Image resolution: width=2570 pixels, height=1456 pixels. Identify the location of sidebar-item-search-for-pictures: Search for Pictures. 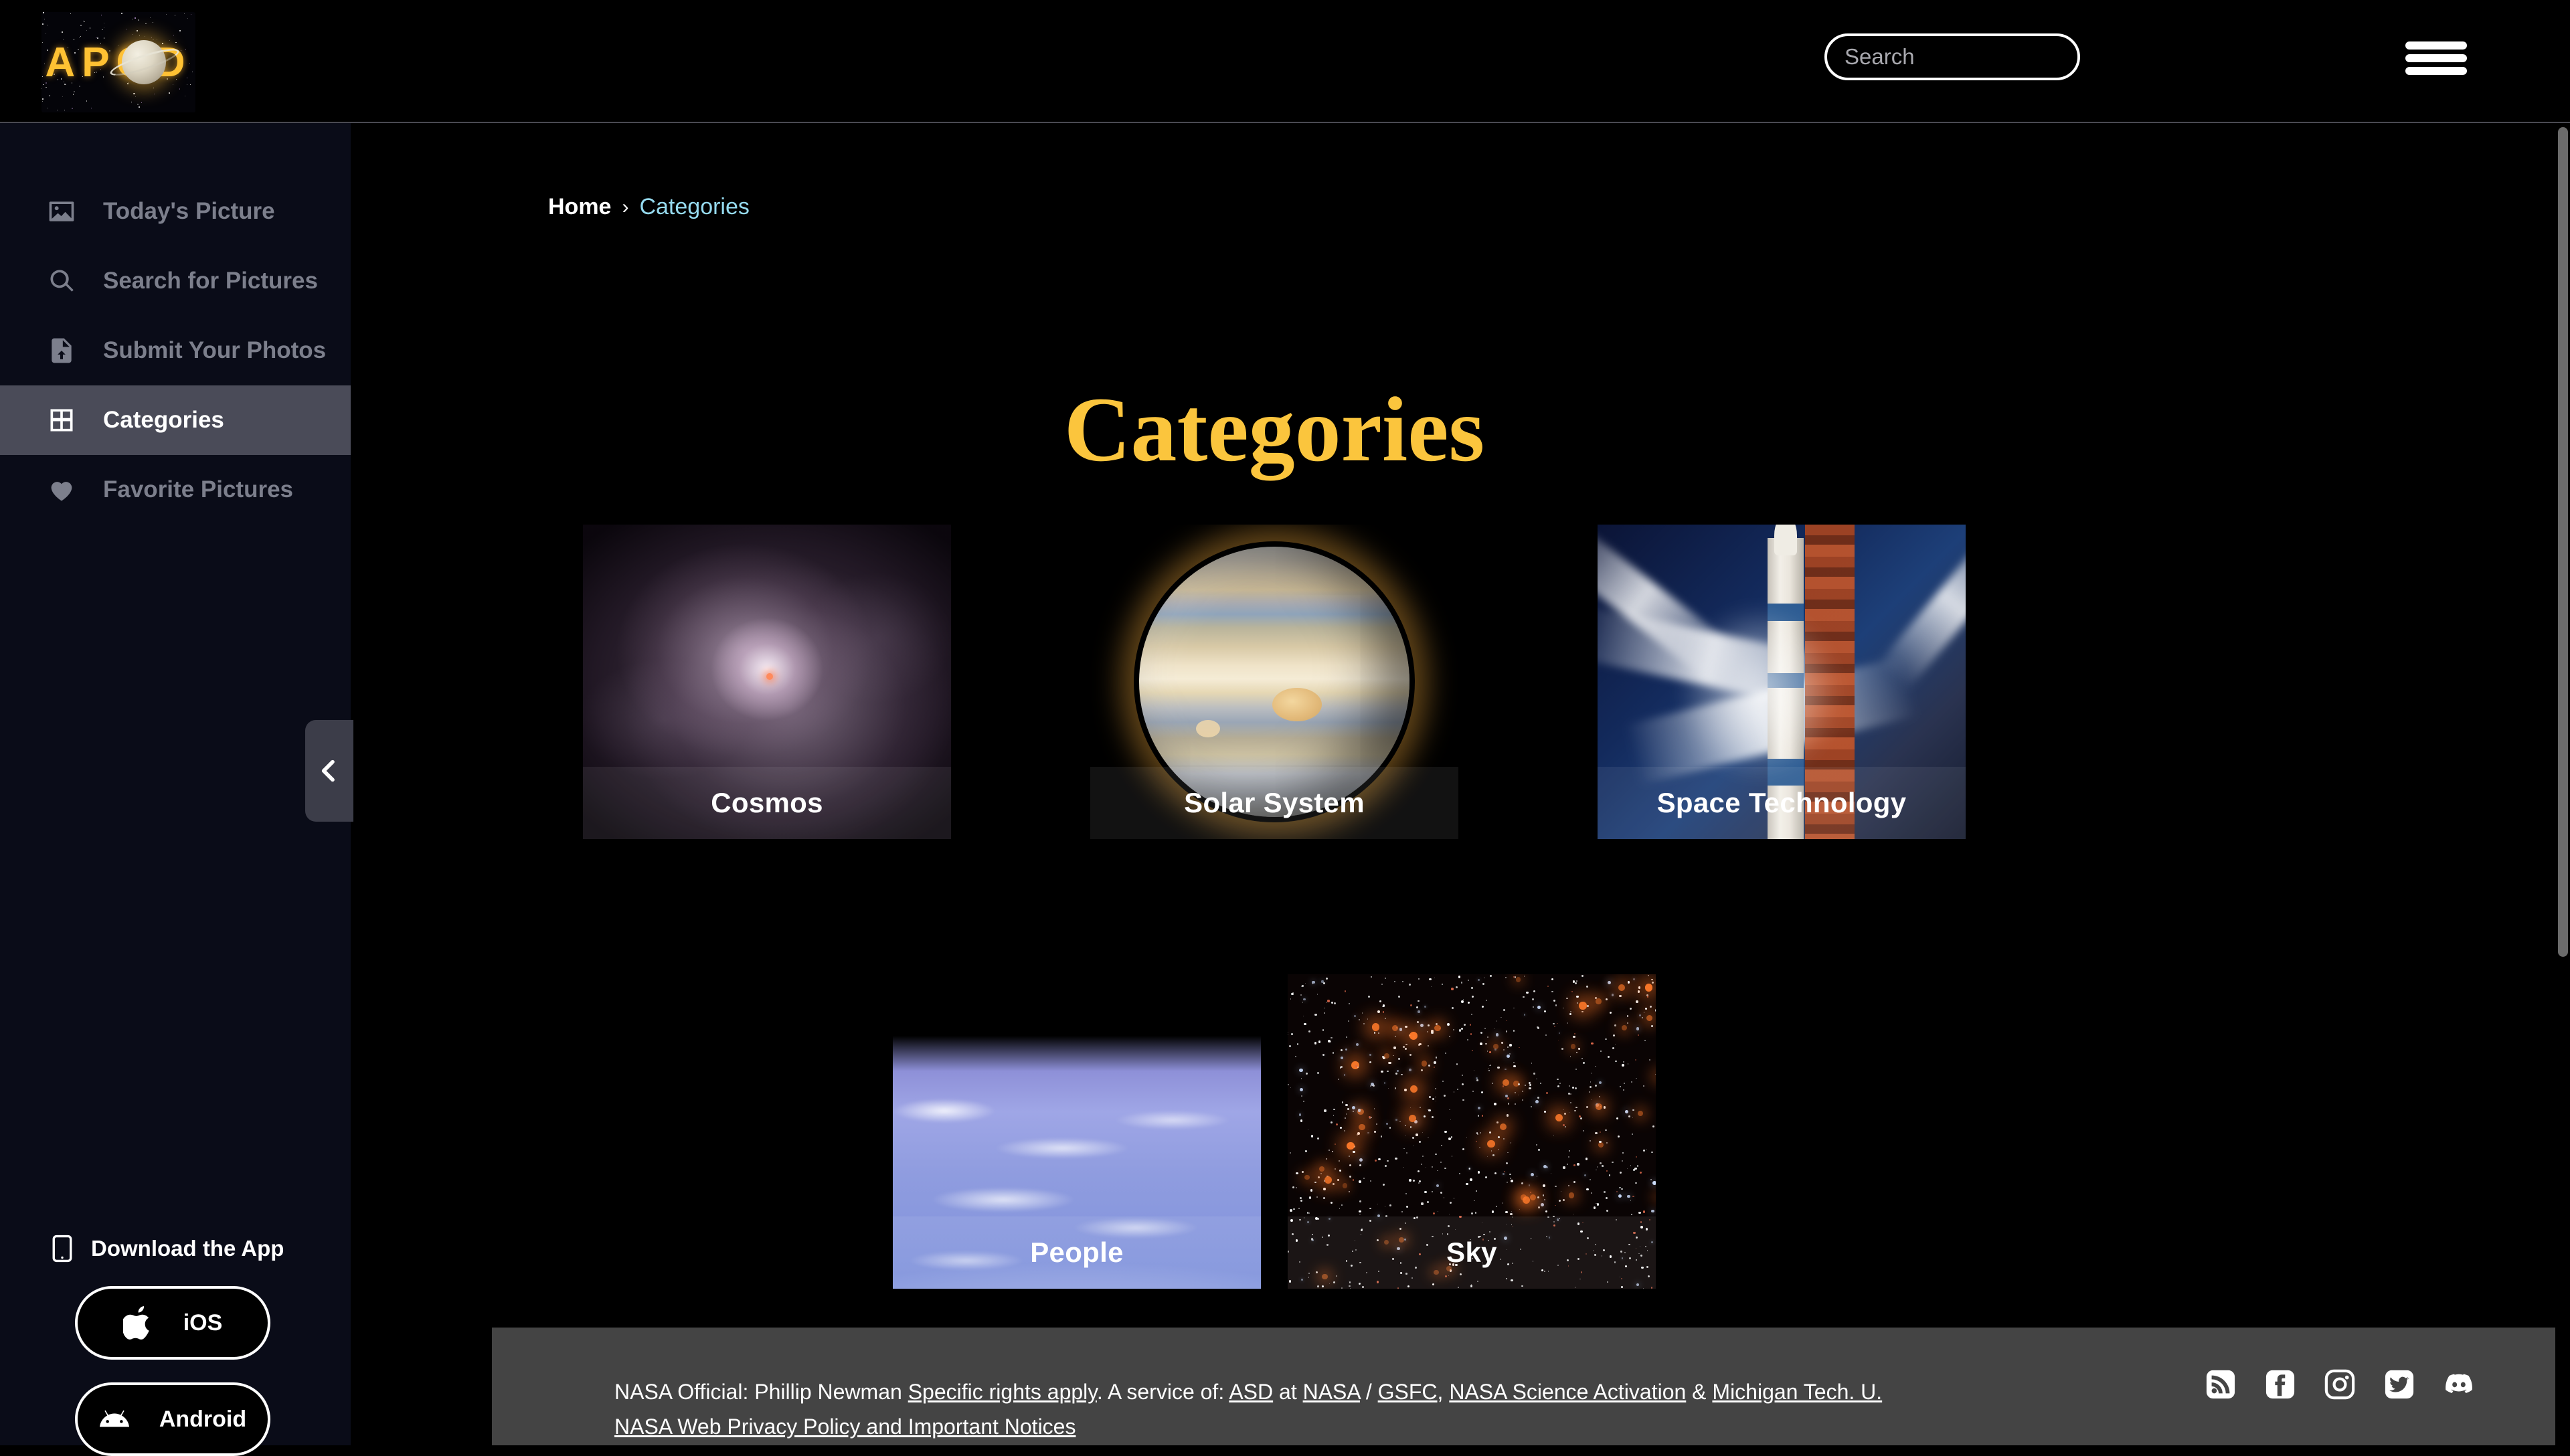
(175, 281).